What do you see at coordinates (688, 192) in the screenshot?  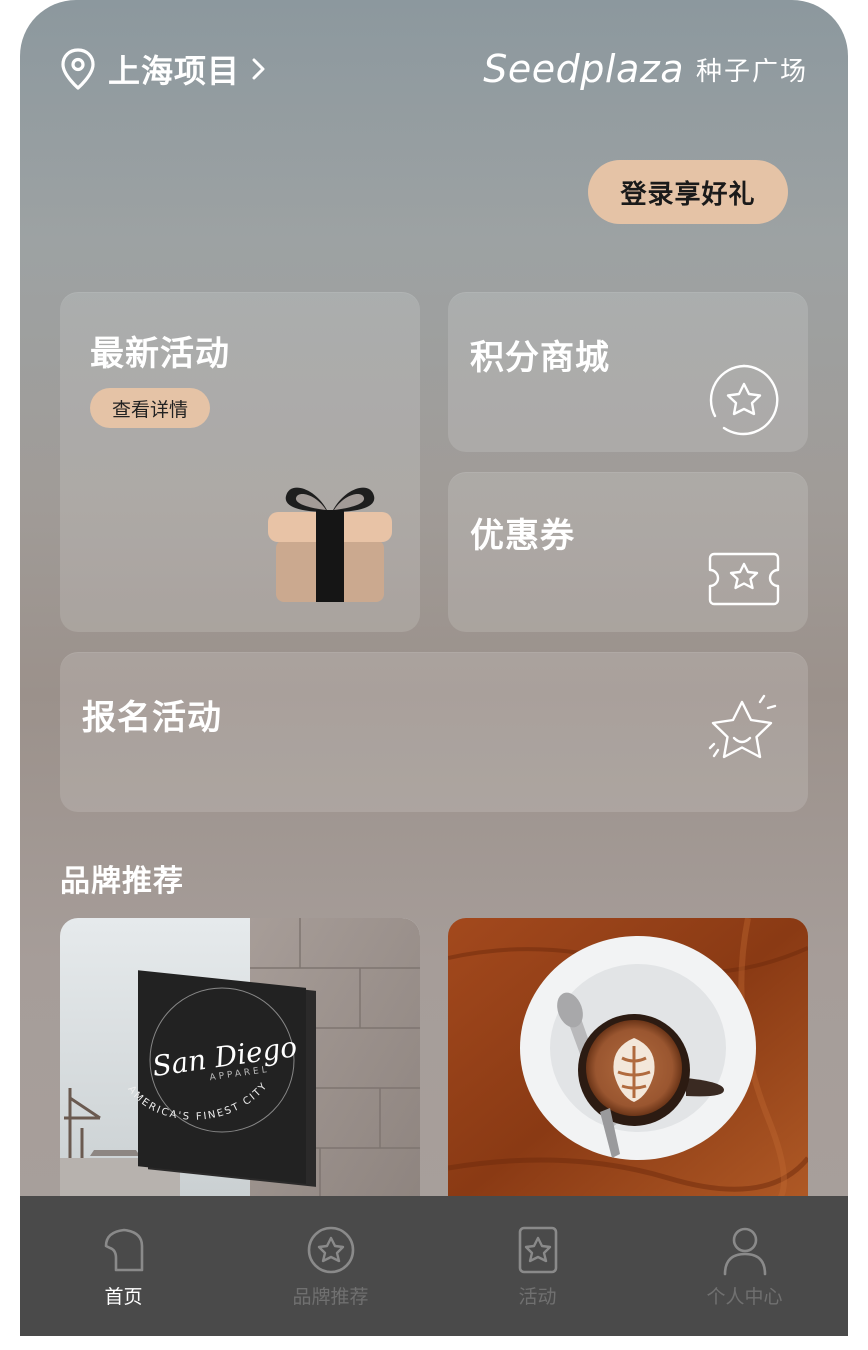 I see `login-reward-button: 登录享好礼` at bounding box center [688, 192].